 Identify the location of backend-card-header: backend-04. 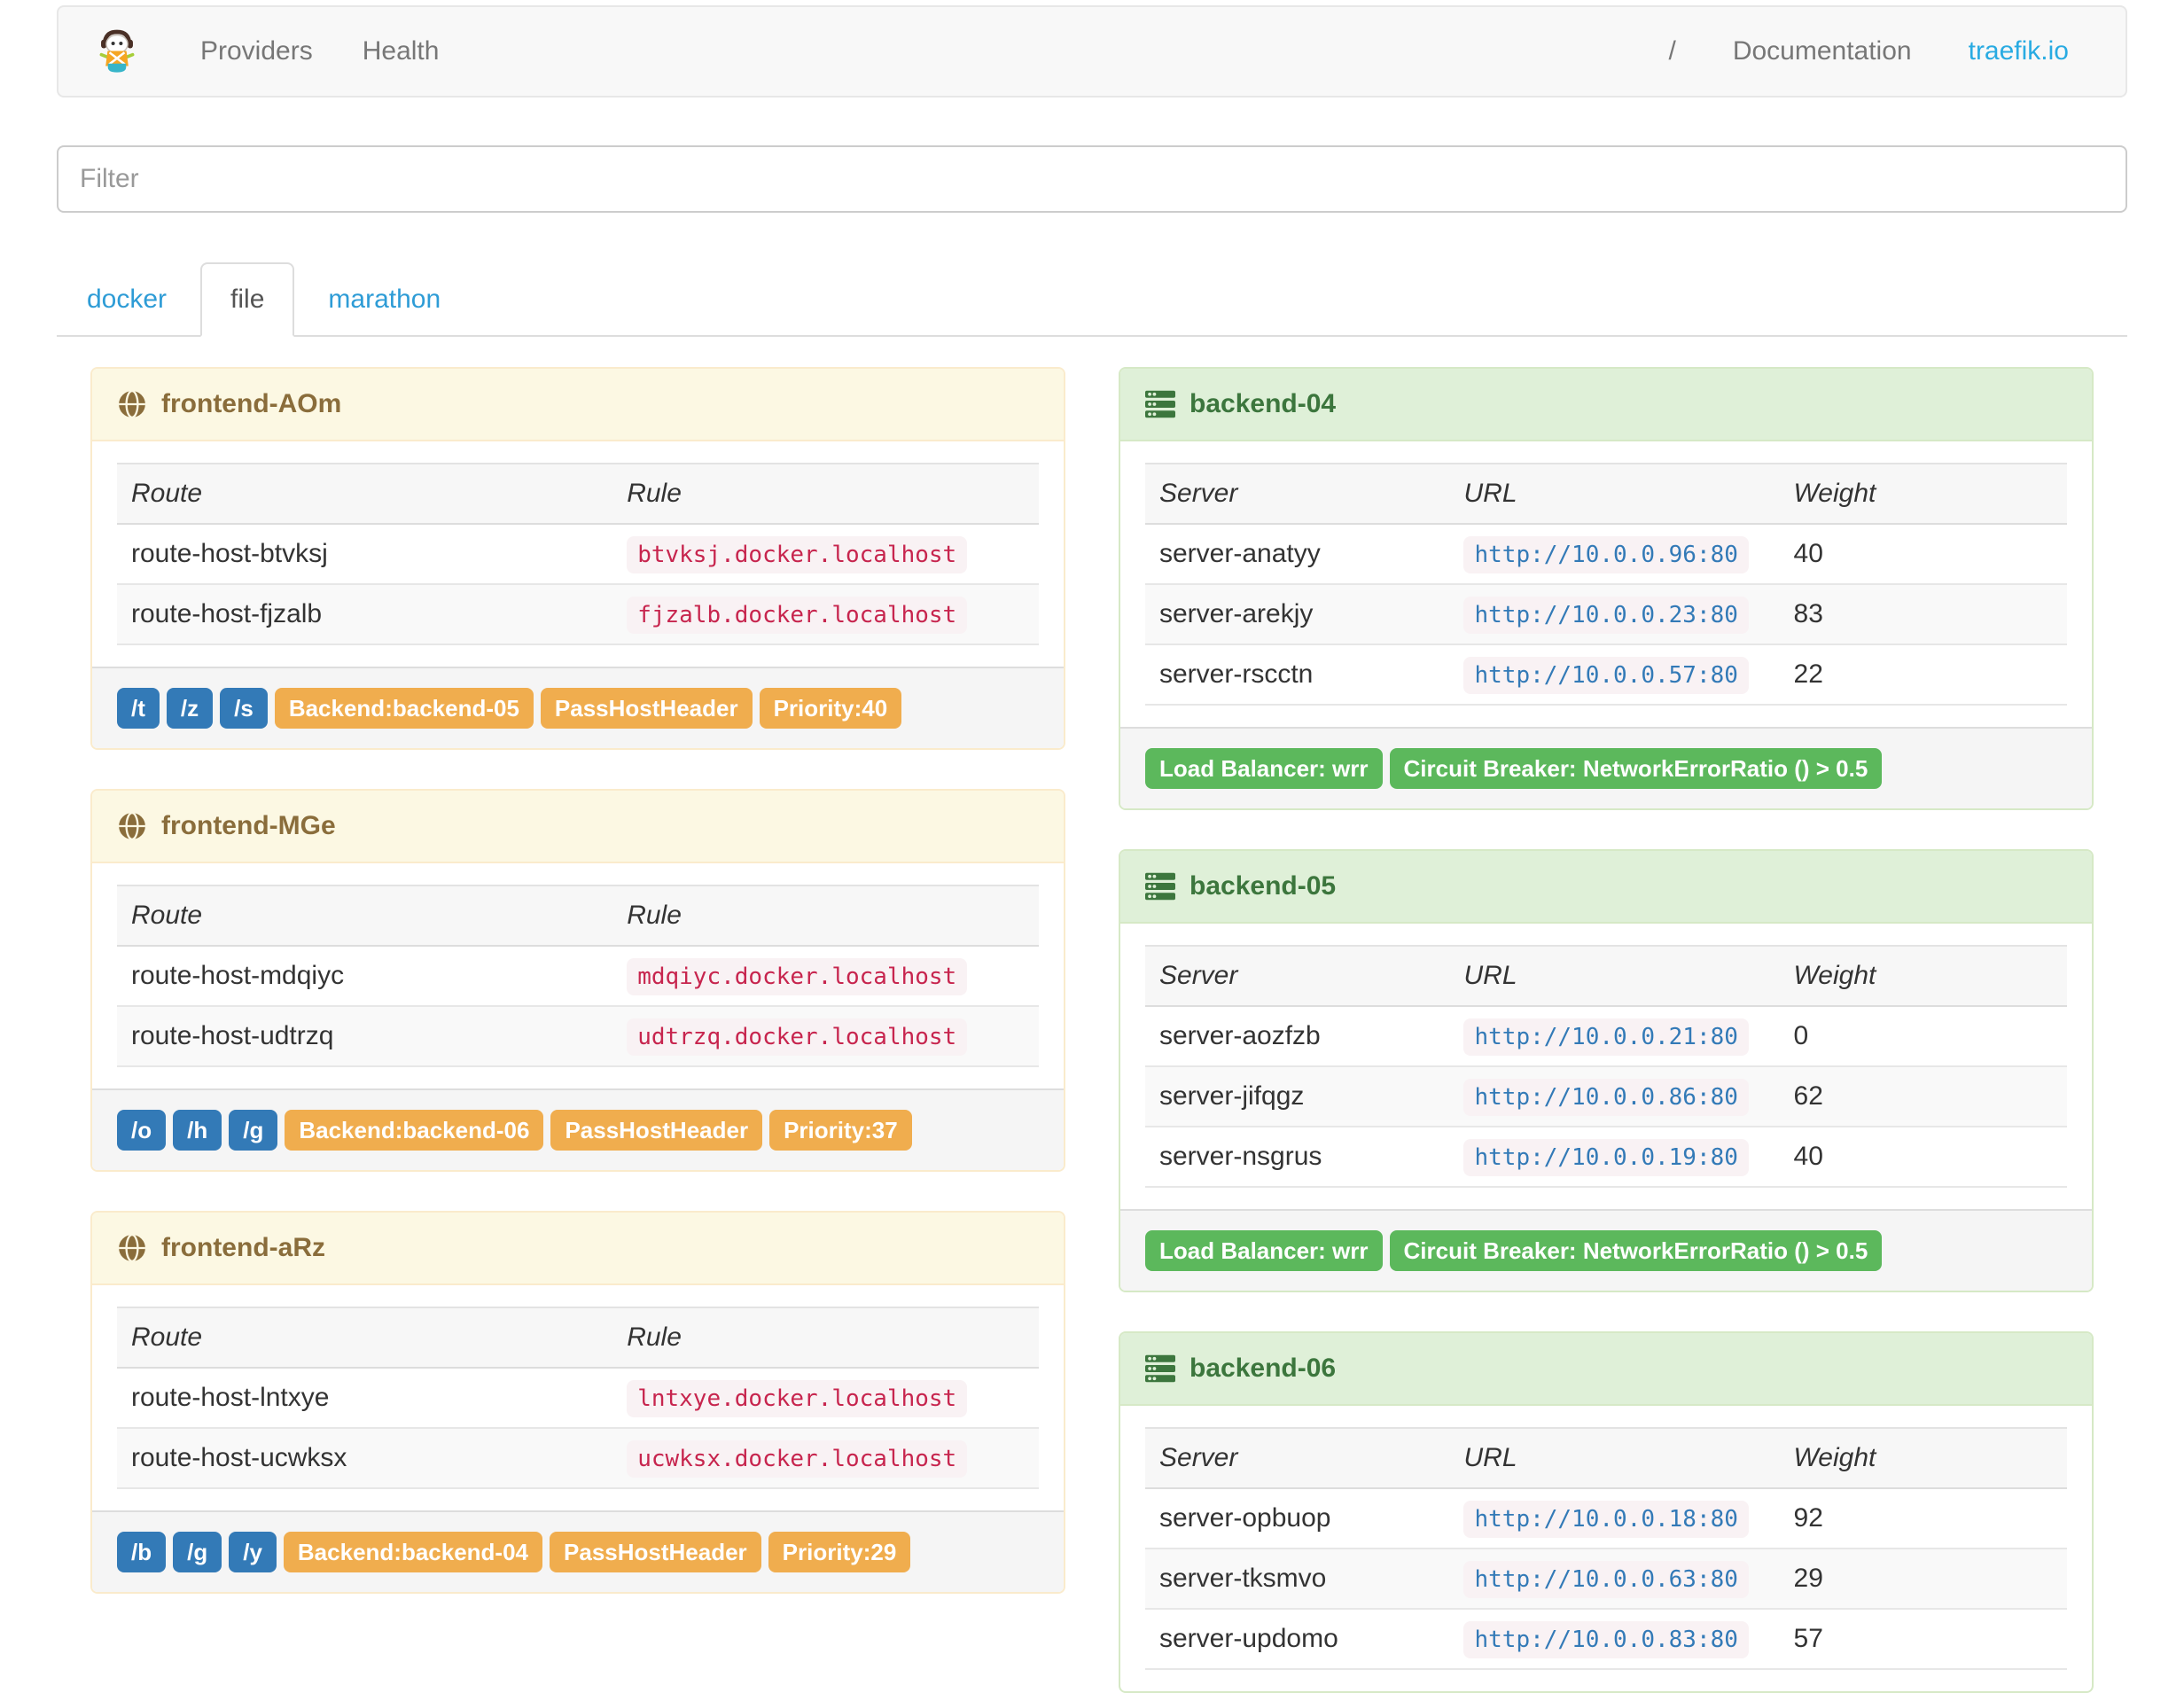
(1606, 405).